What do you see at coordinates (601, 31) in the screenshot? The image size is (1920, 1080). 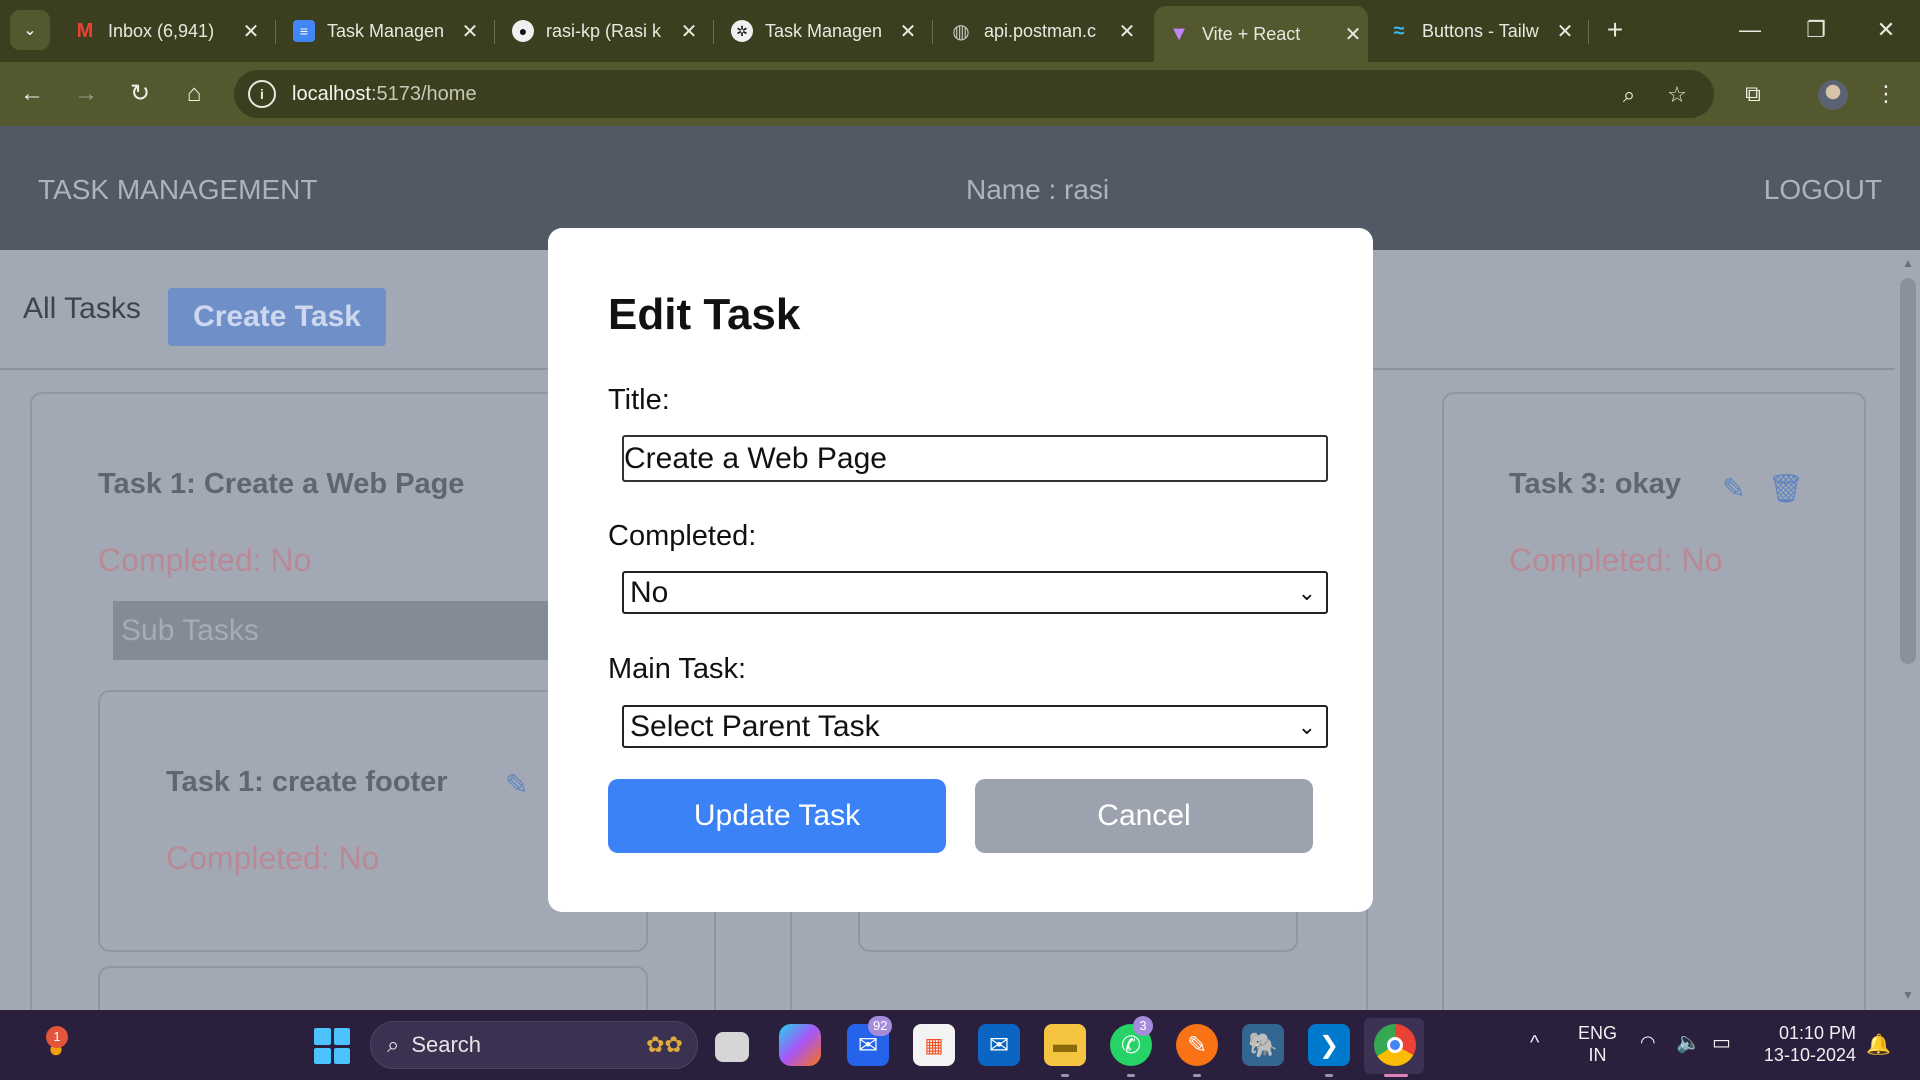 I see `tab-github: ● rasi-kp (Rasi k ✕` at bounding box center [601, 31].